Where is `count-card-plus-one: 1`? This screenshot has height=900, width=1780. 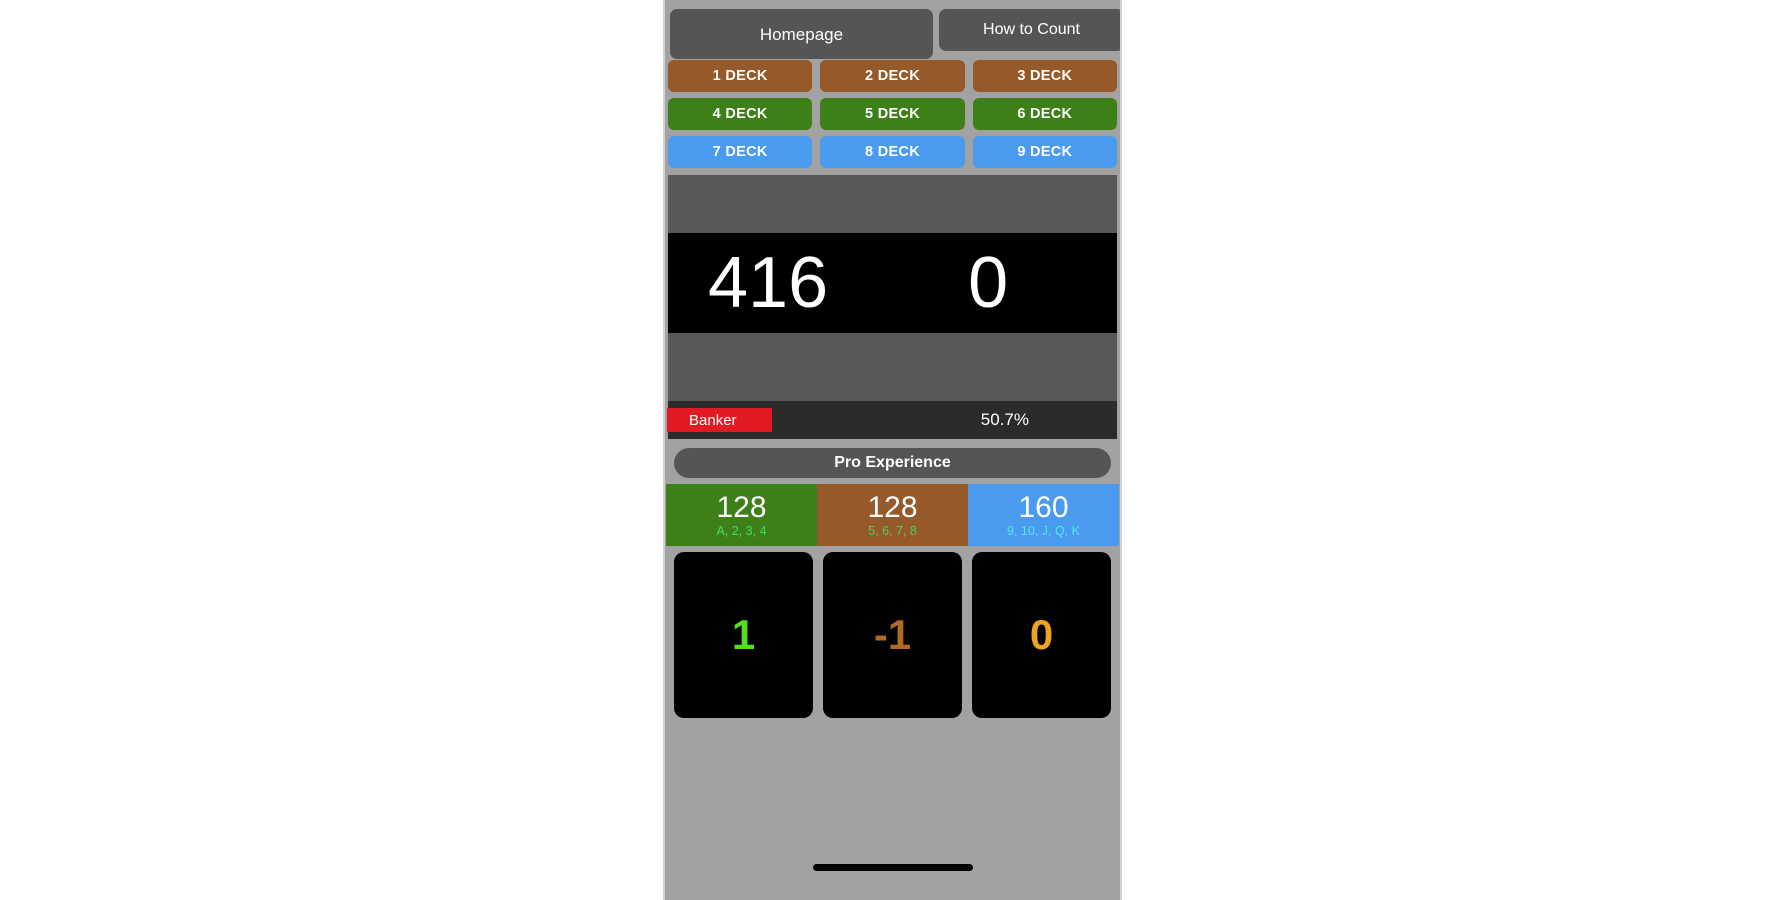 count-card-plus-one: 1 is located at coordinates (743, 635).